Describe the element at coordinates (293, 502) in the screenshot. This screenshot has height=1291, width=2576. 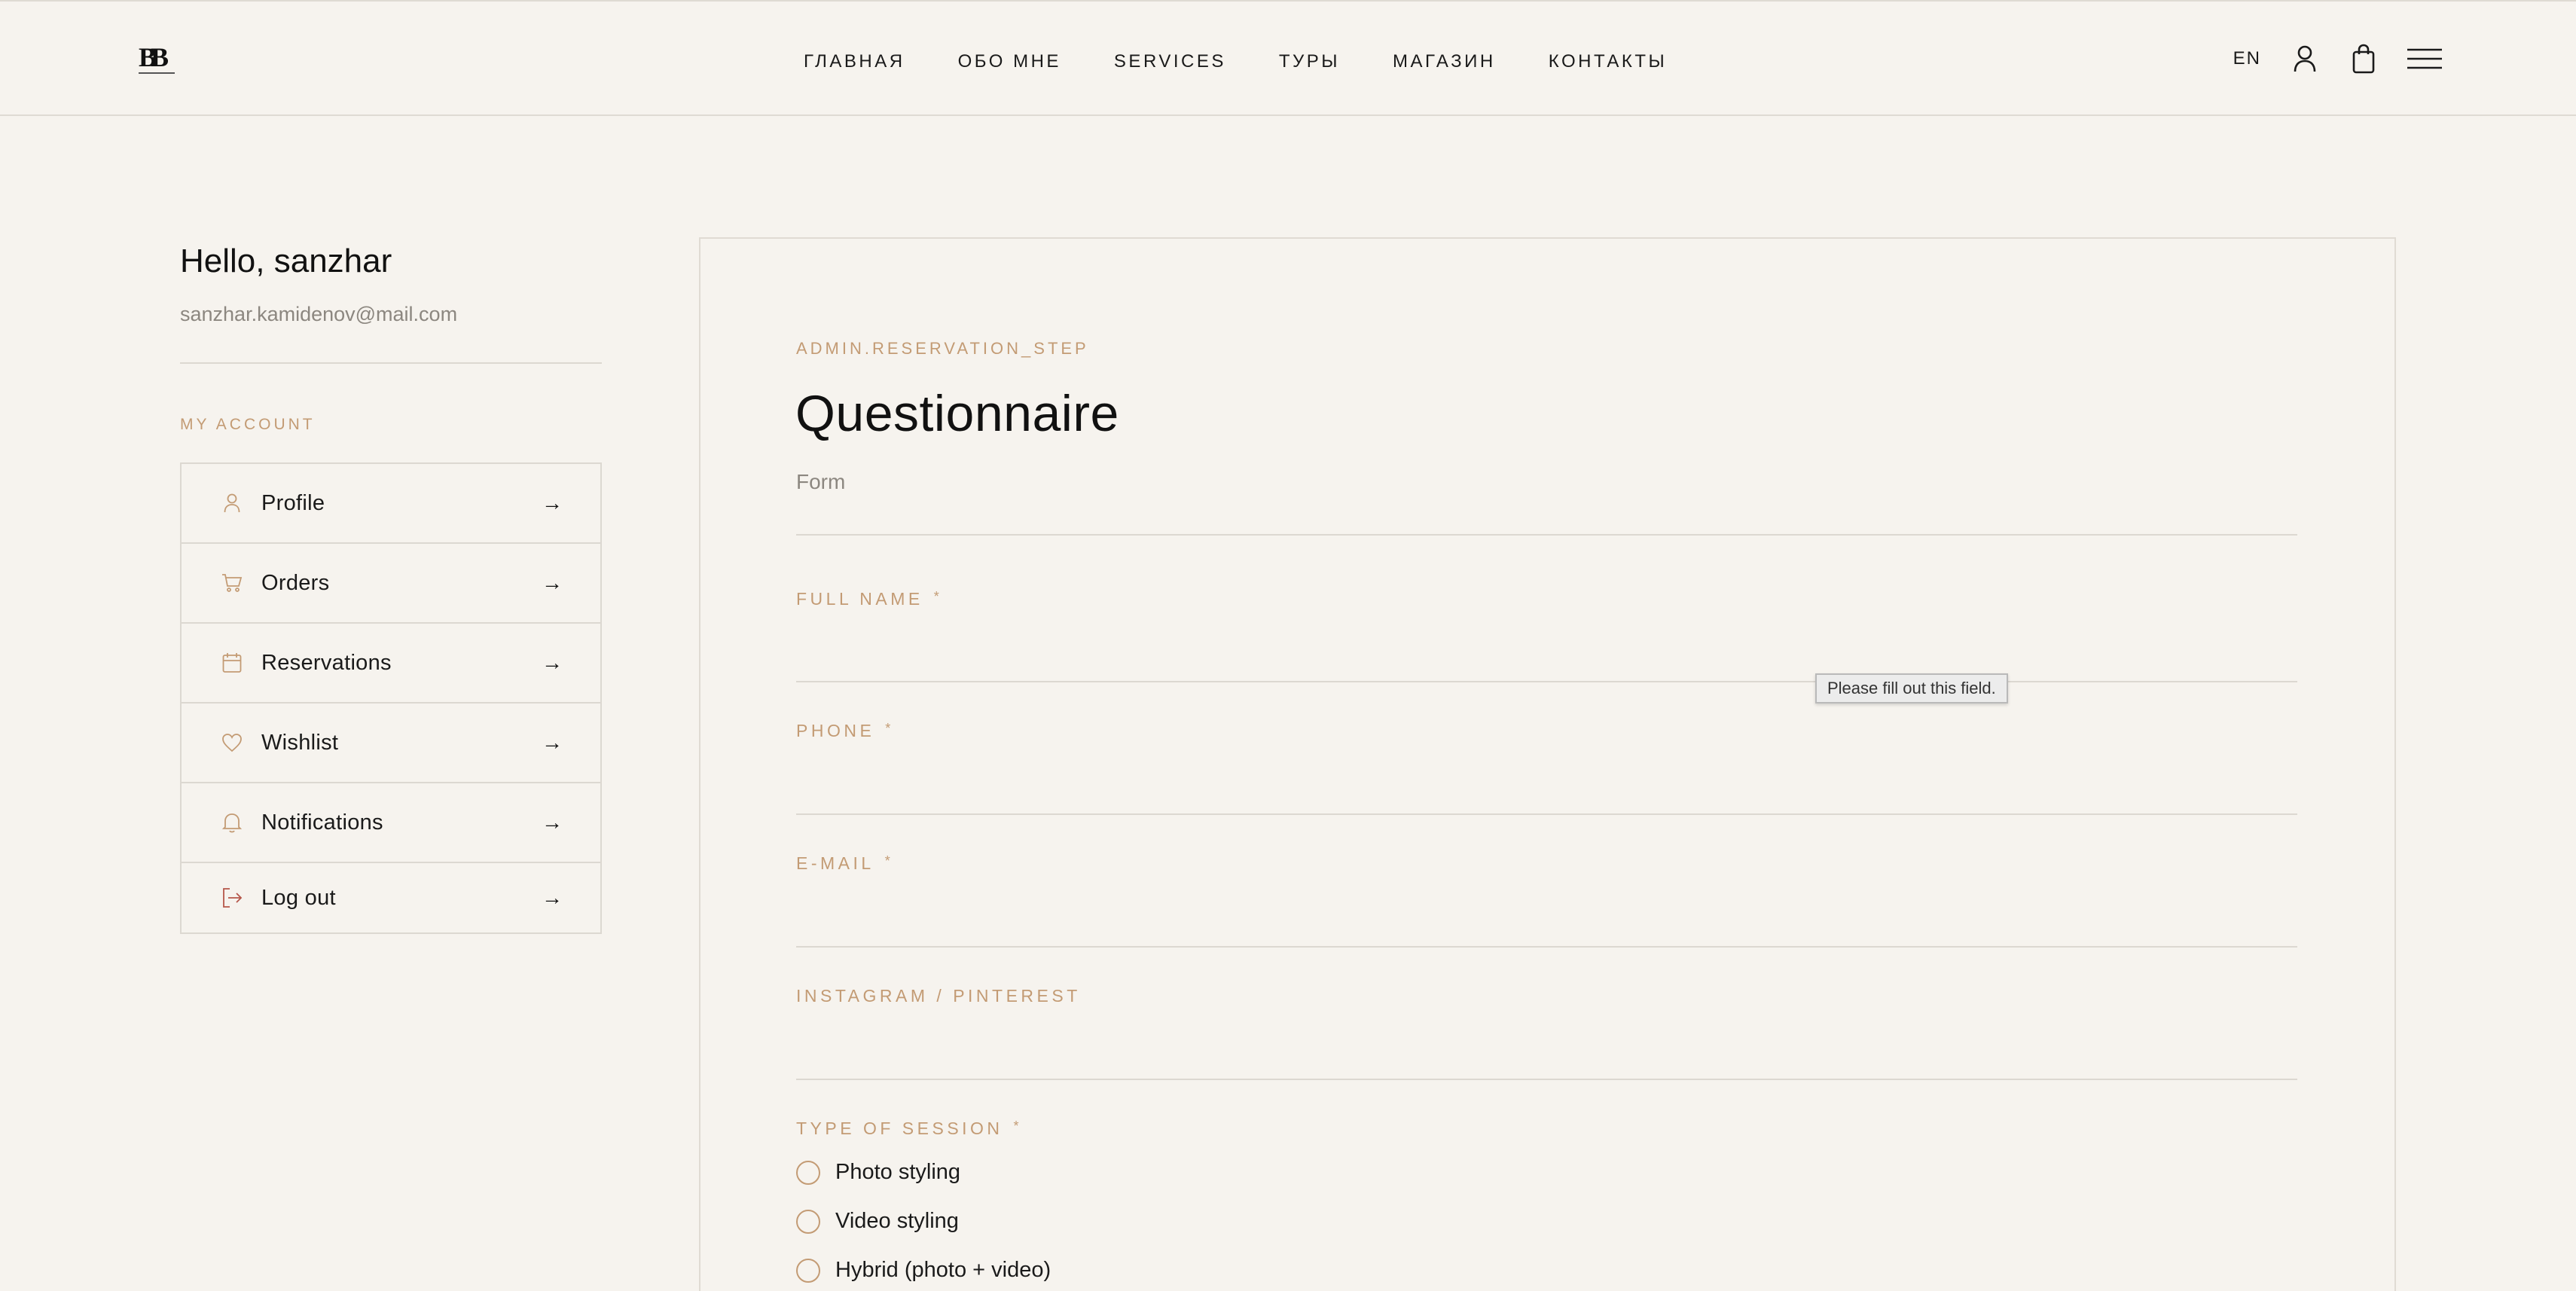
I see `sidebar-item-label: Profile` at that location.